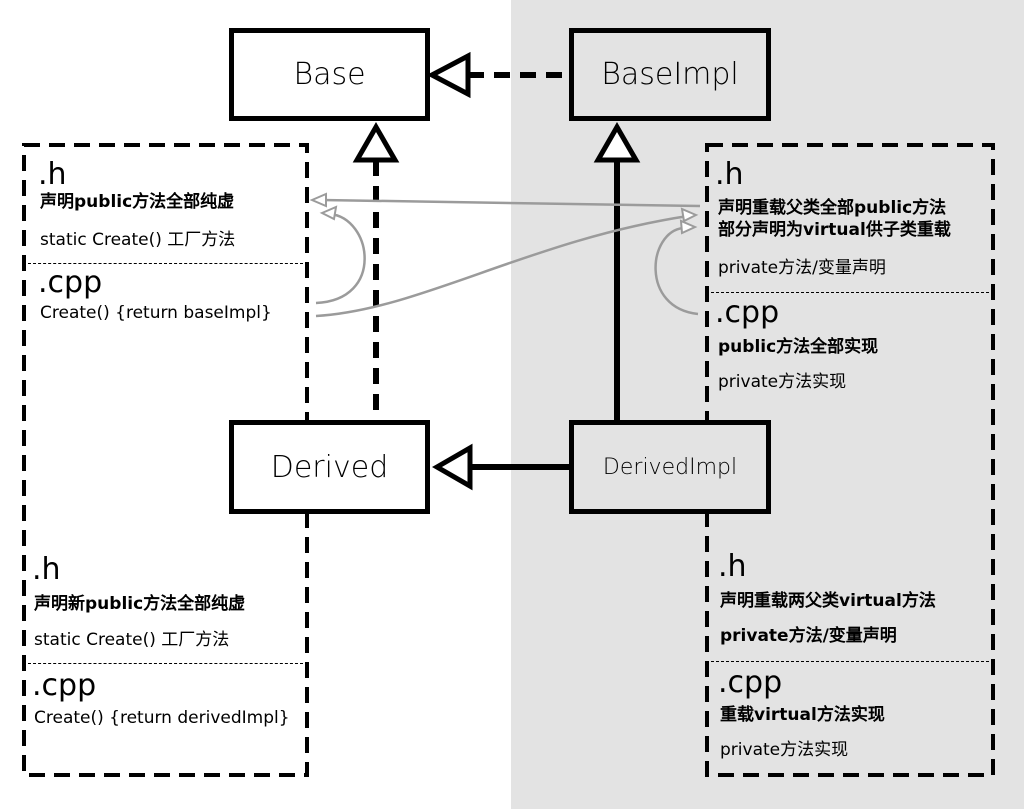 Image resolution: width=1024 pixels, height=809 pixels. Describe the element at coordinates (165, 663) in the screenshot. I see `derived-note-divider` at that location.